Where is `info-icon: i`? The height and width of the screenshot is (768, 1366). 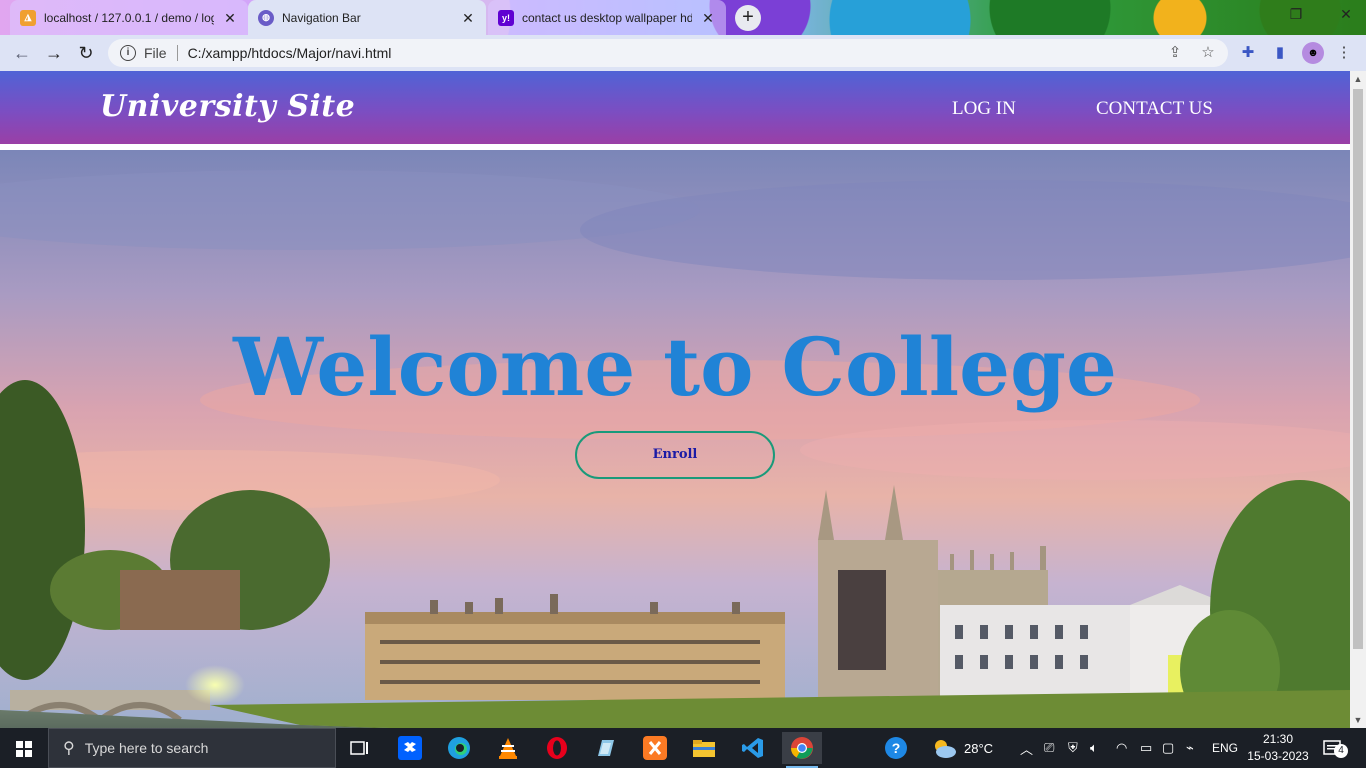
info-icon: i is located at coordinates (128, 53).